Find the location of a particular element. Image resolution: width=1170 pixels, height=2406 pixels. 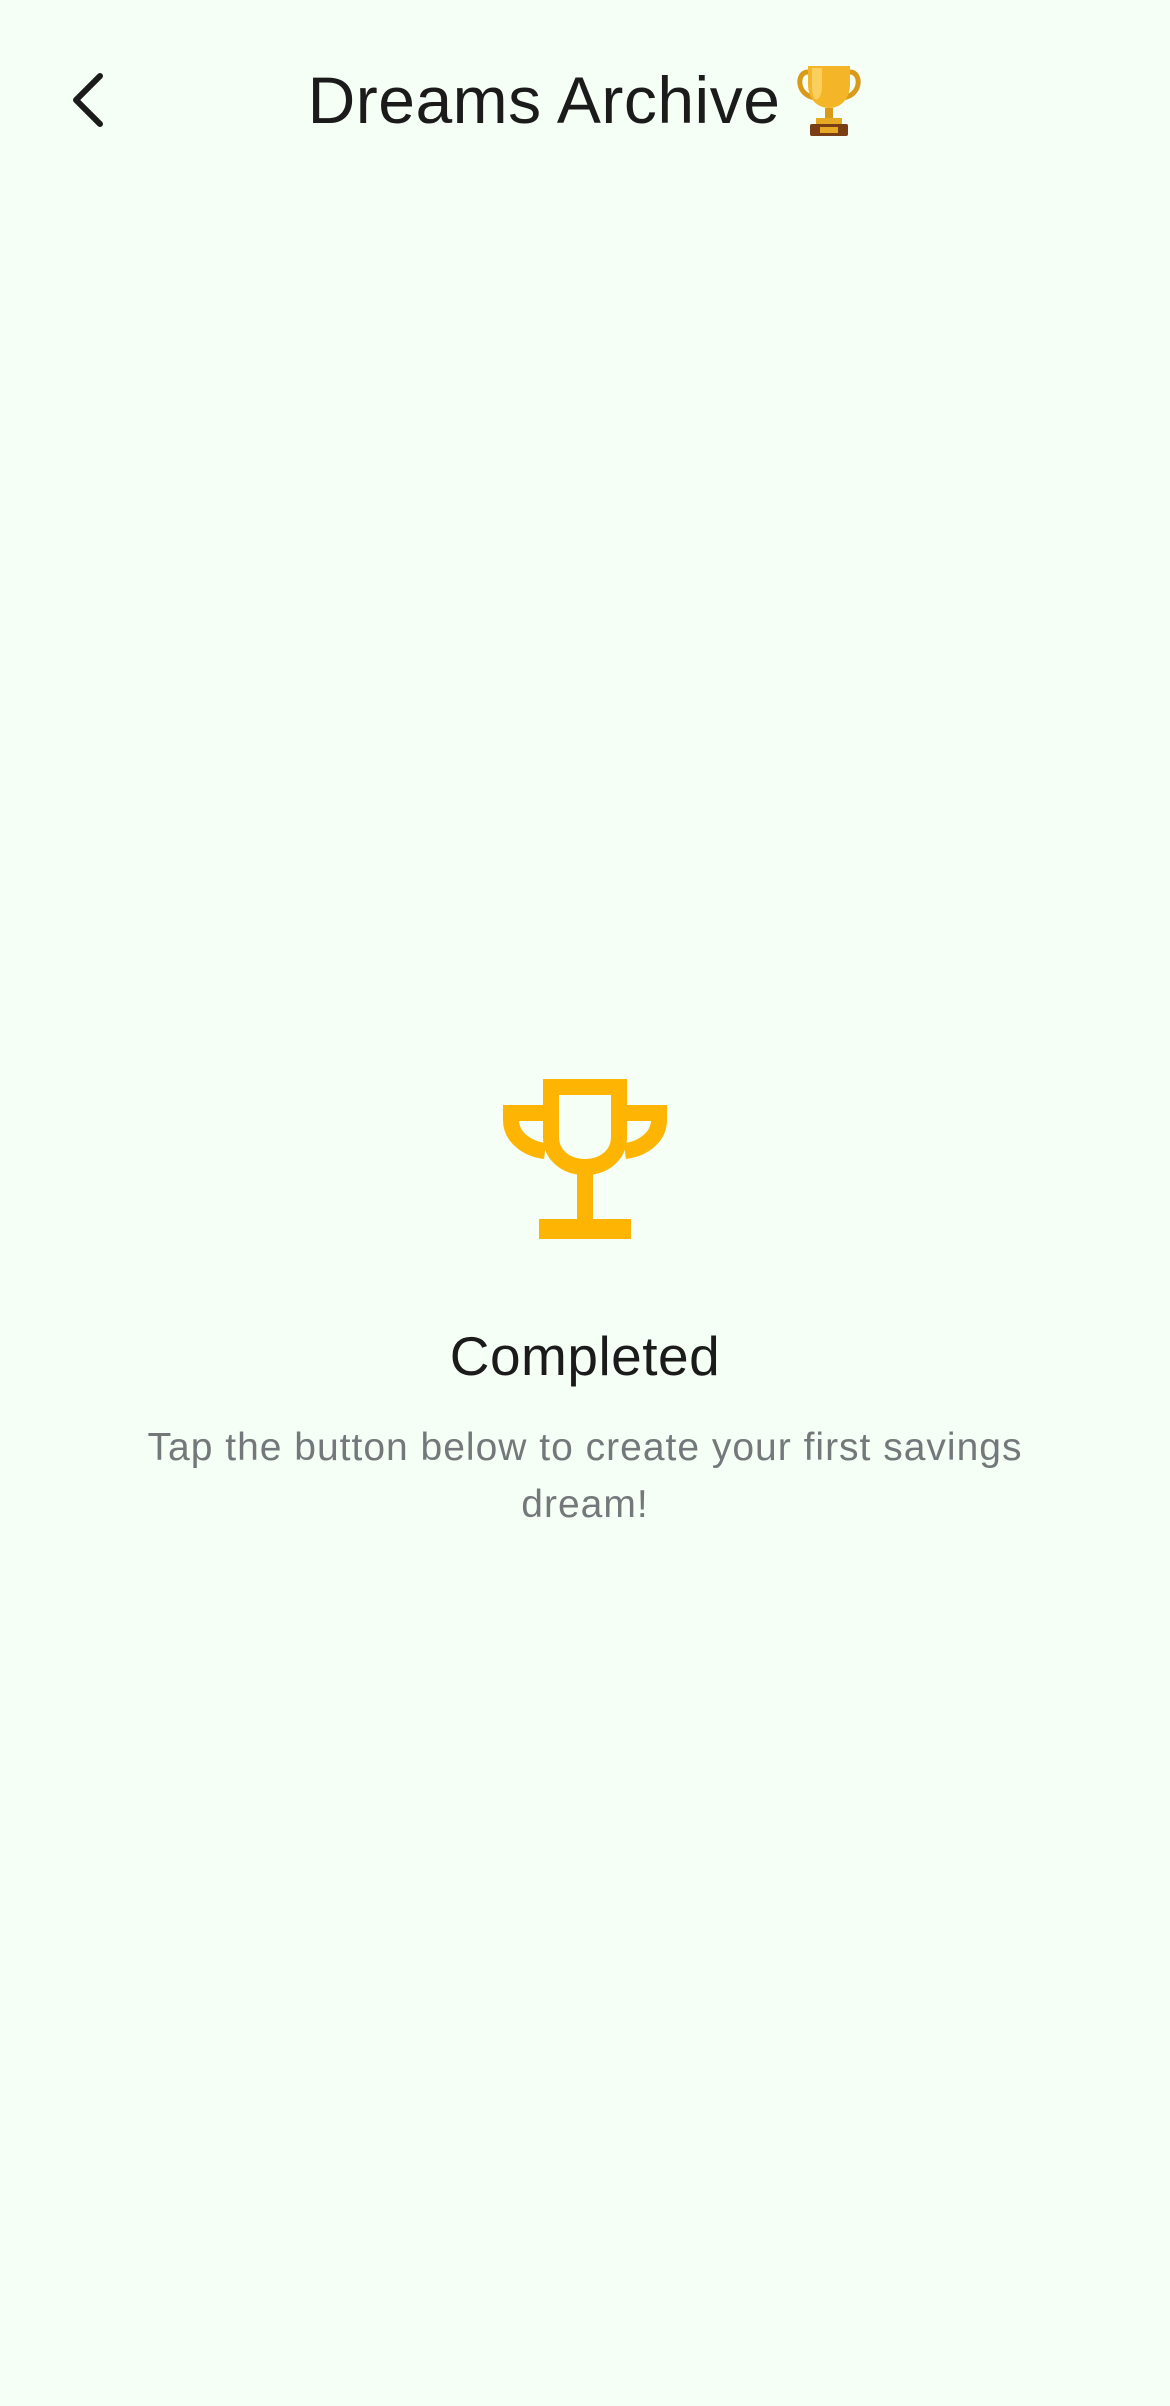

trophy-emoji-icon is located at coordinates (829, 101).